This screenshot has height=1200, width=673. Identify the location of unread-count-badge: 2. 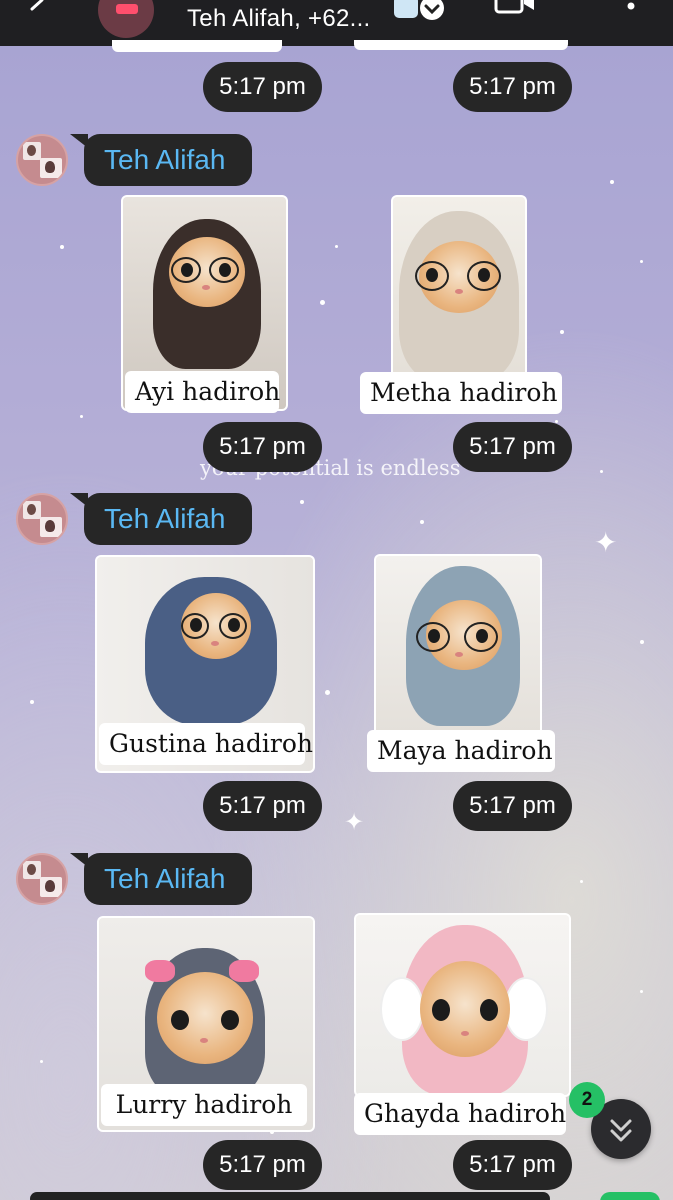
(587, 1100).